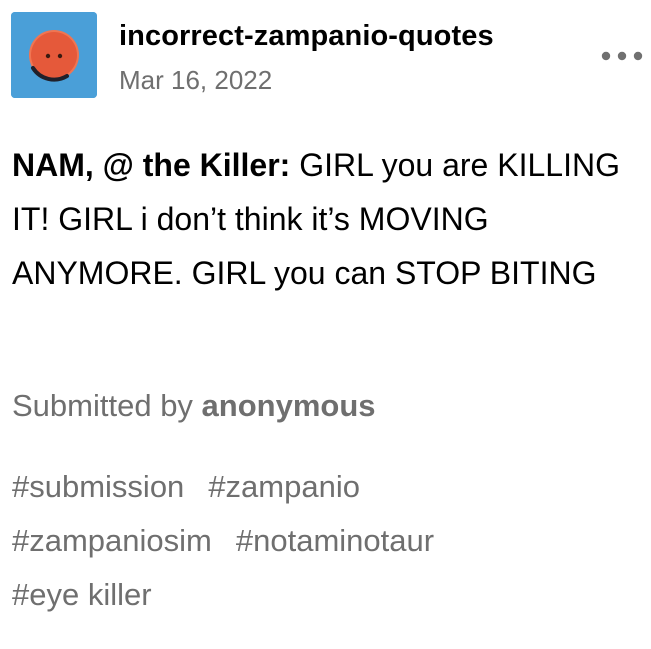  Describe the element at coordinates (98, 487) in the screenshot. I see `tag-submission: #submission` at that location.